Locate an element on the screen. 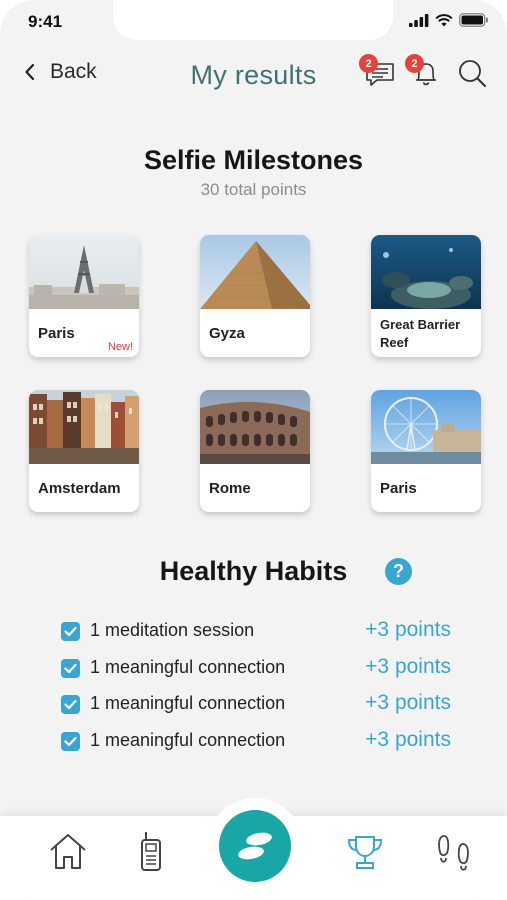  notifications-button: 2 is located at coordinates (424, 72).